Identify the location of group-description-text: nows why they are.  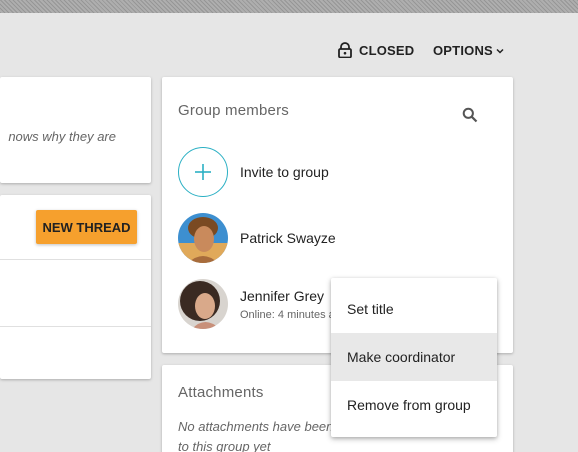
(62, 136).